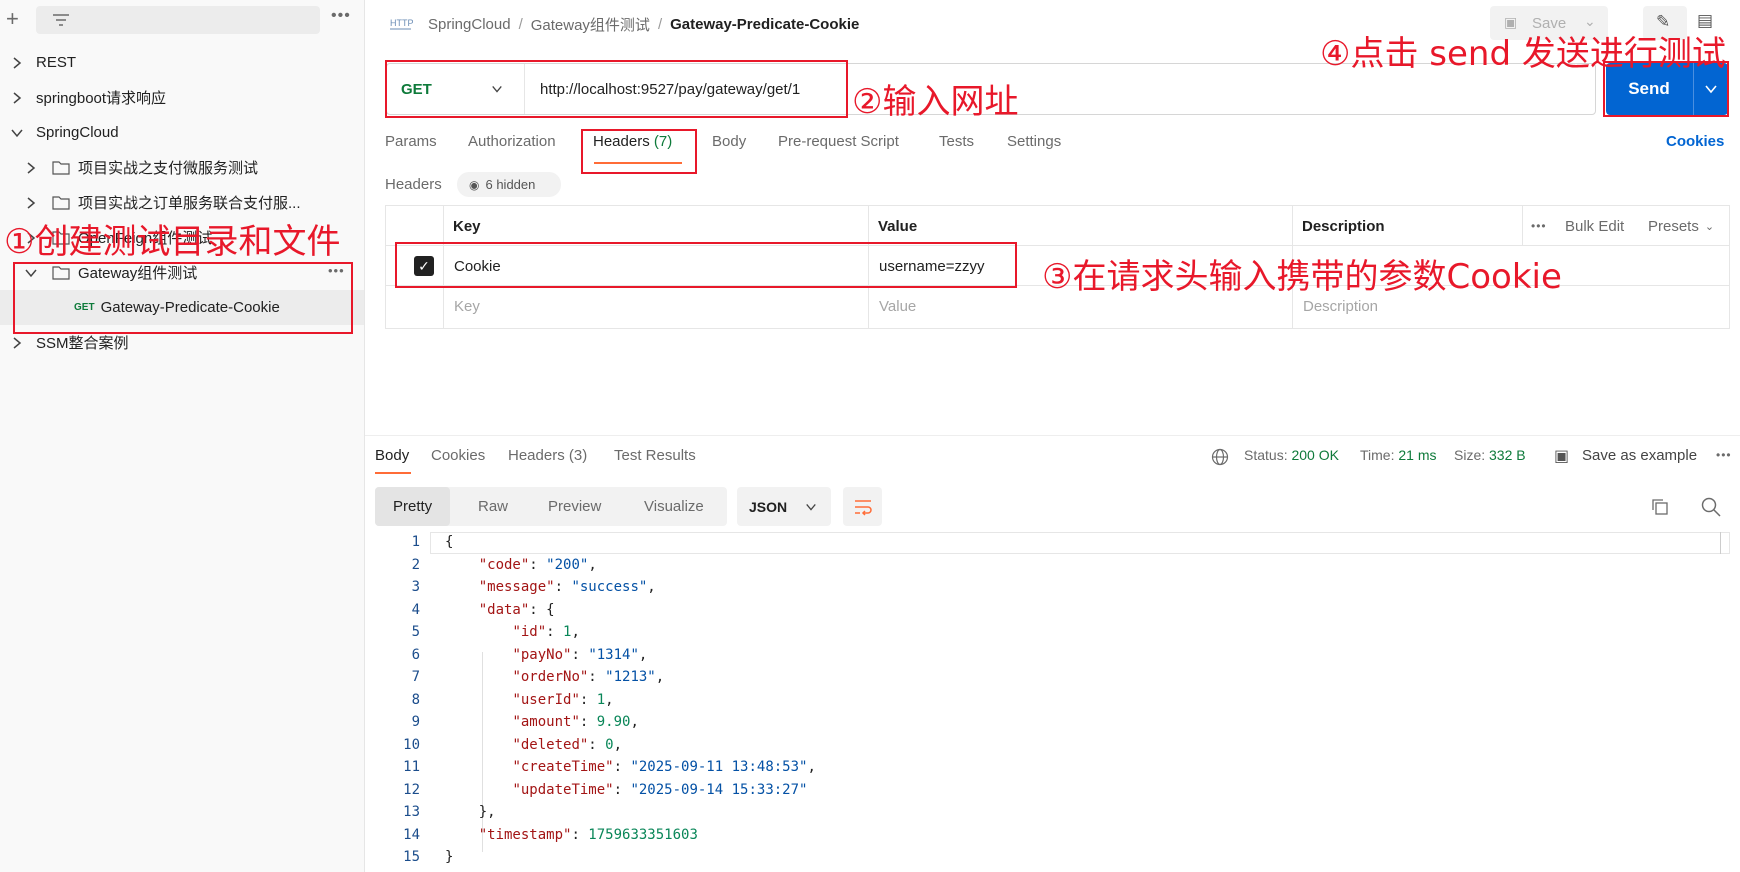  I want to click on eye-icon: ◉, so click(474, 184).